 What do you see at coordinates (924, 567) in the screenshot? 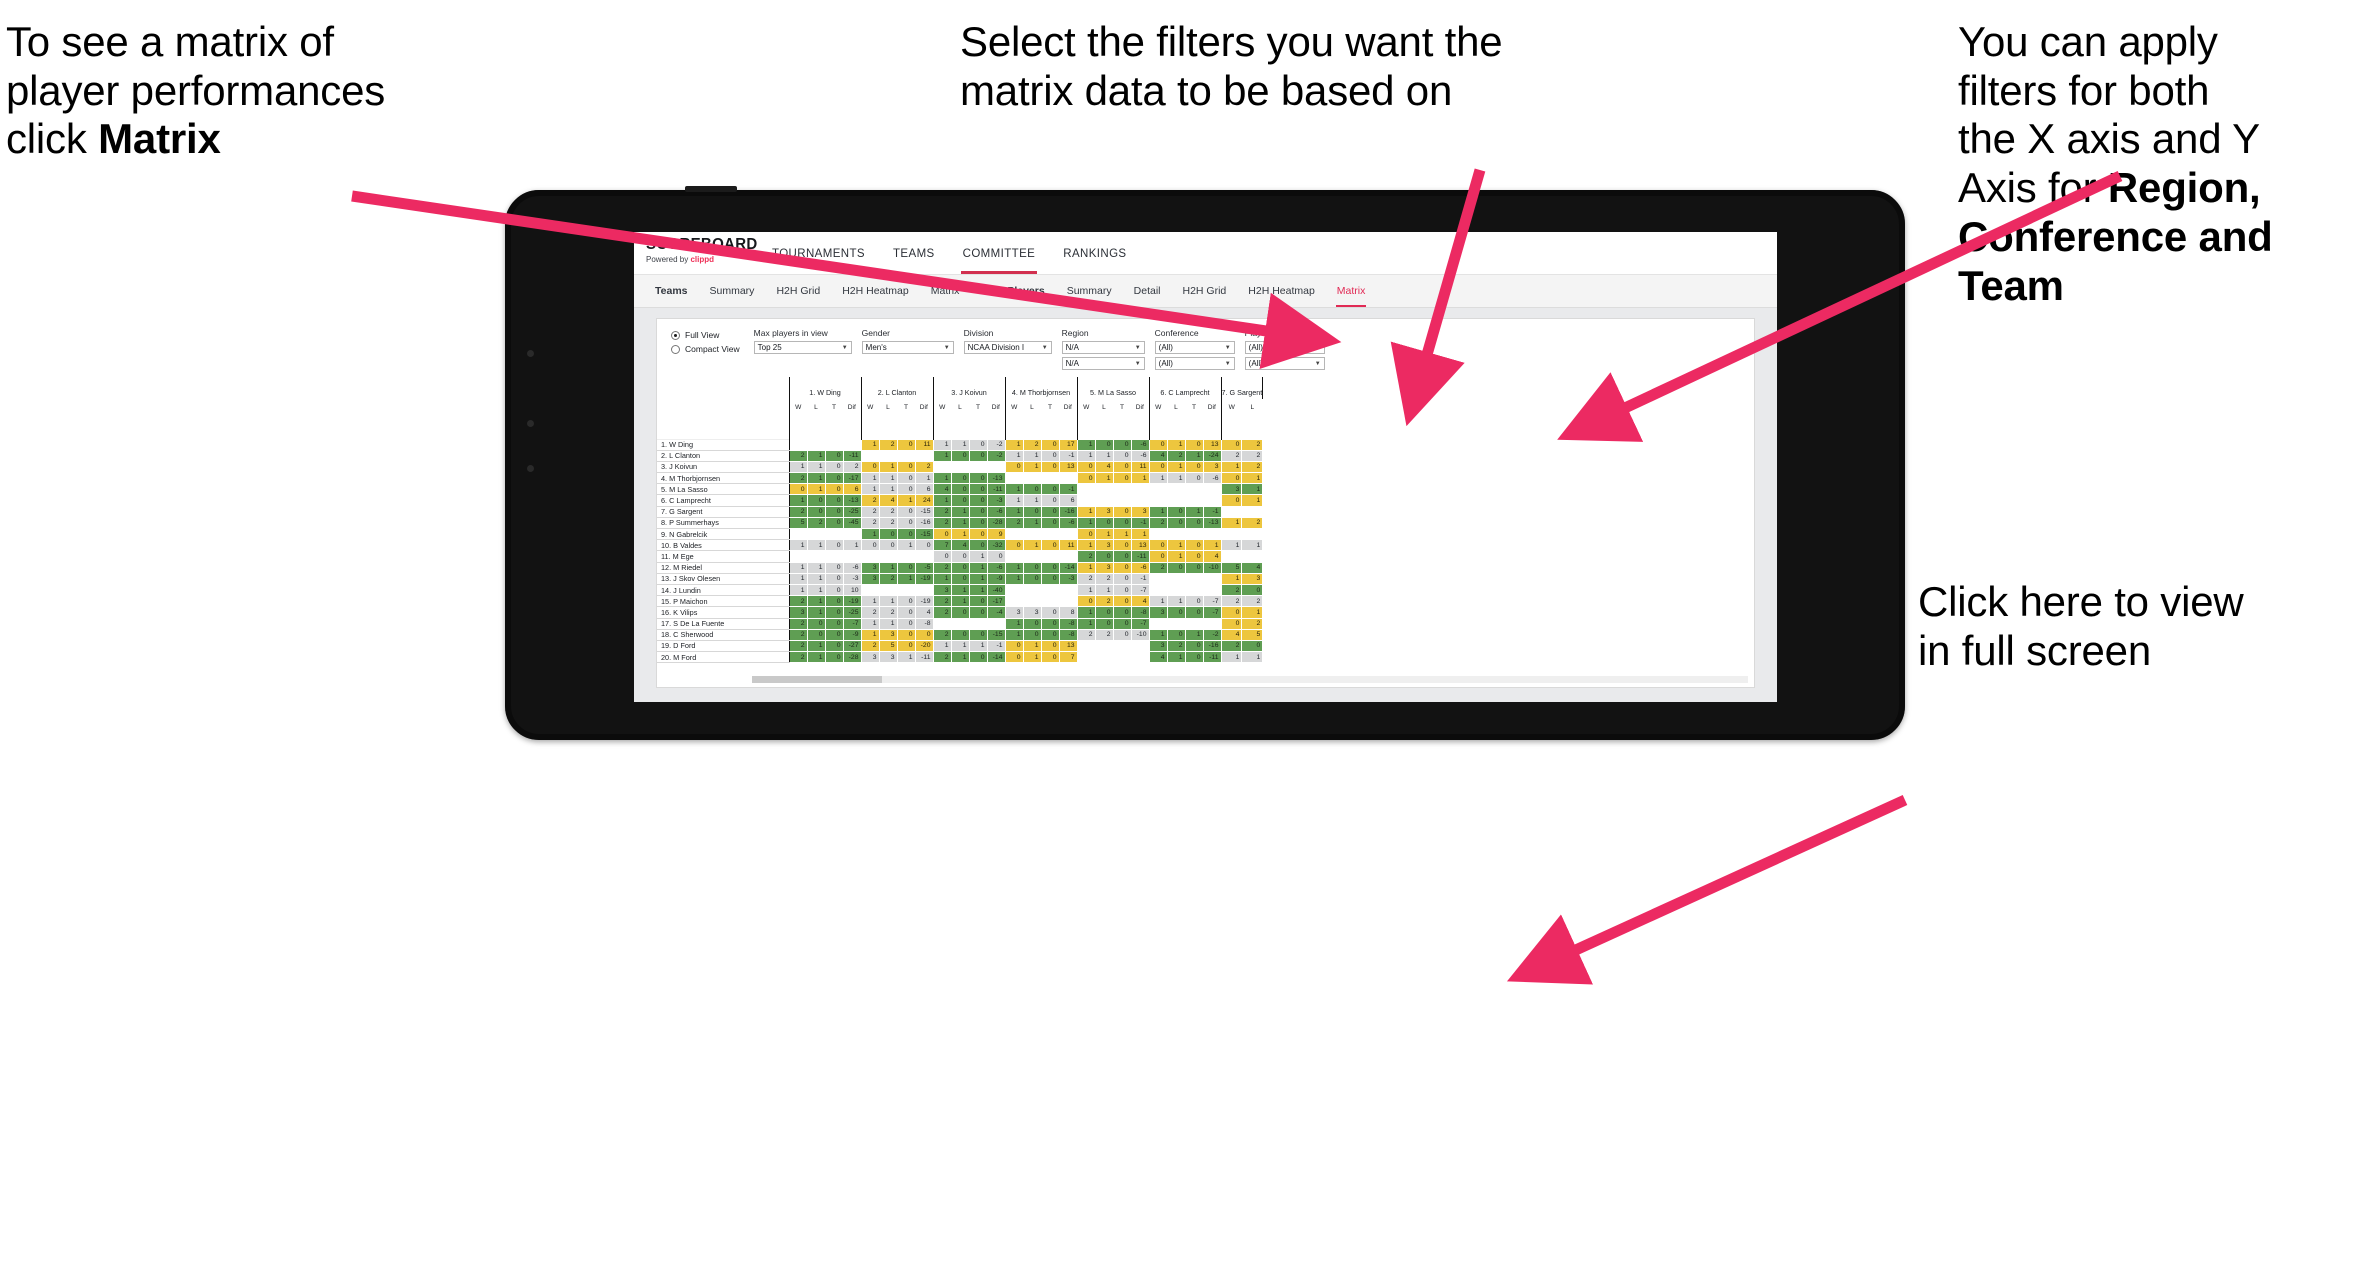
I see `matrix-cell: -5` at bounding box center [924, 567].